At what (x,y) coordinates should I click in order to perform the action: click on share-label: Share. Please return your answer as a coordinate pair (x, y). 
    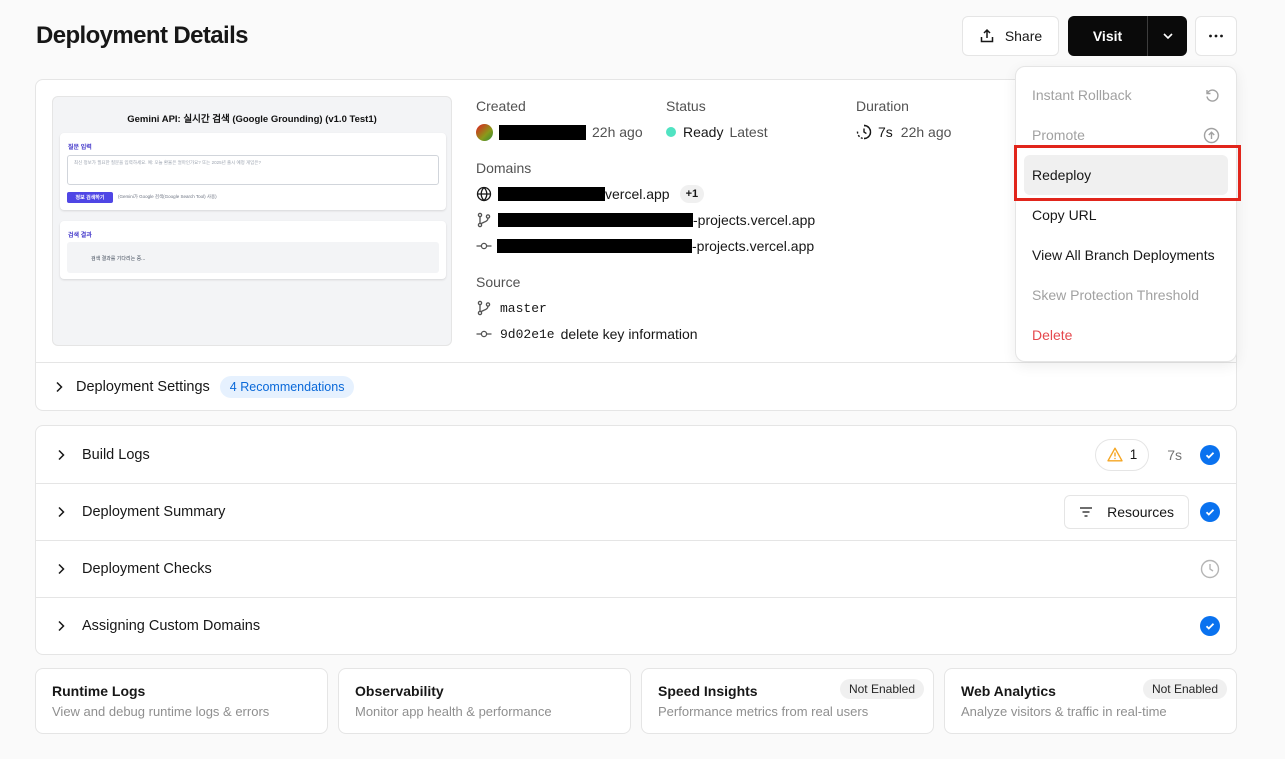
    Looking at the image, I should click on (1023, 36).